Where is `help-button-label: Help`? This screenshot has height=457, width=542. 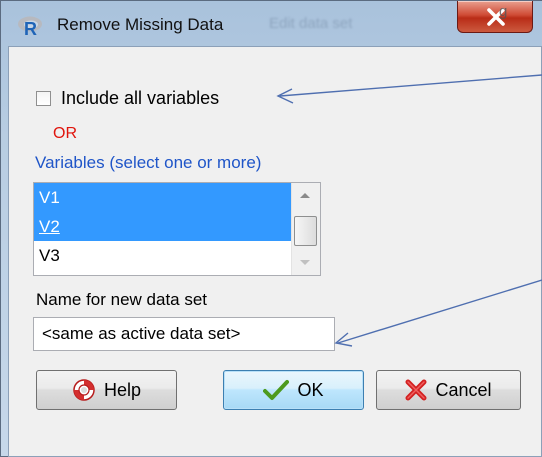 help-button-label: Help is located at coordinates (122, 389).